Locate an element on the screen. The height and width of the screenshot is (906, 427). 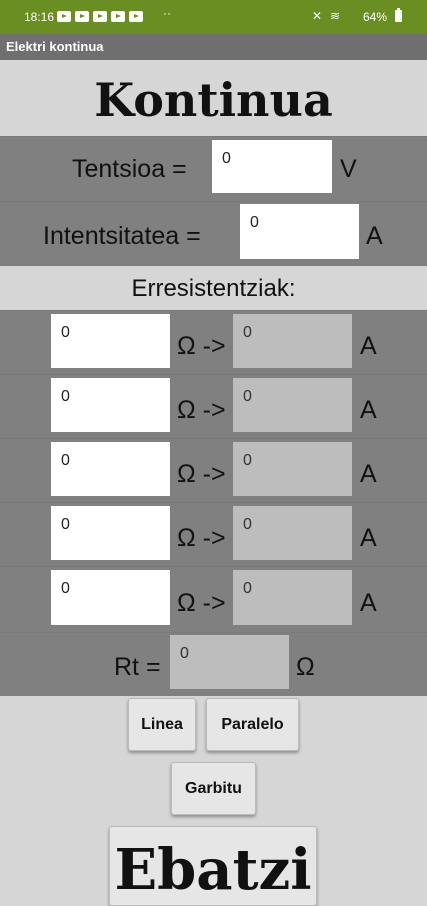
voltage-input: 0 is located at coordinates (272, 166).